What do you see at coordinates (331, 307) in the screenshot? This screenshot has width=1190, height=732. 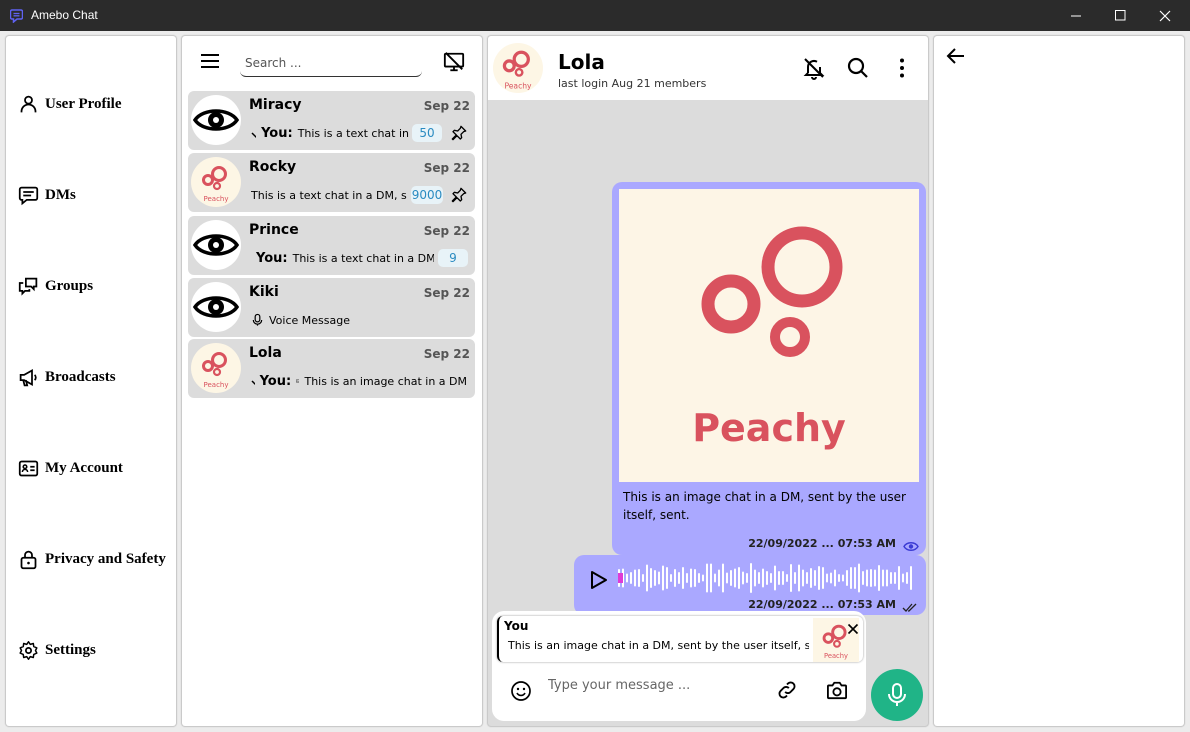 I see `chat-list-item: Kiki Sep 22 Voice Message` at bounding box center [331, 307].